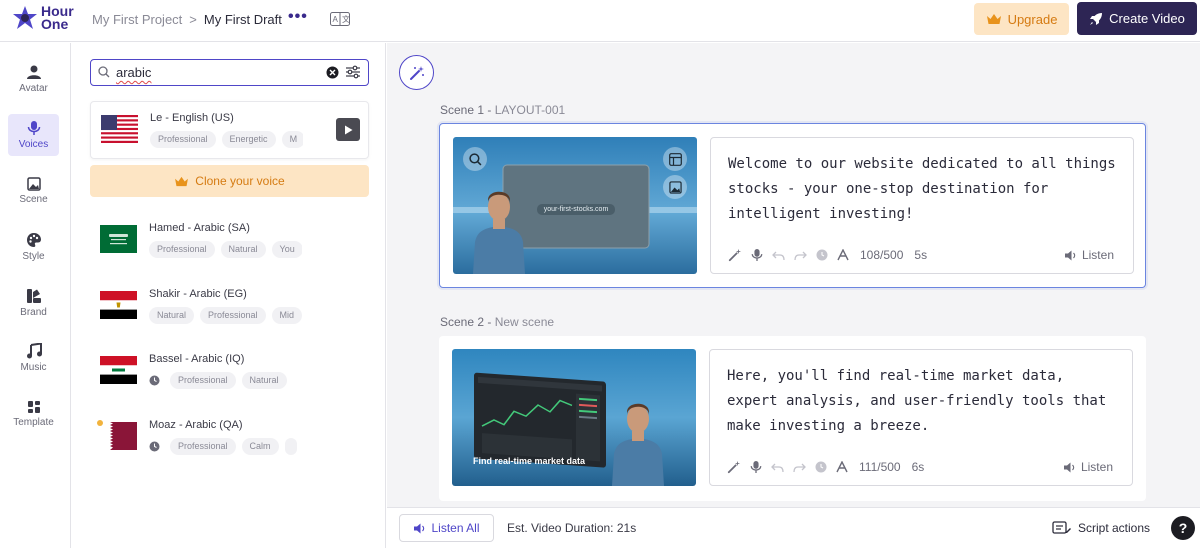  What do you see at coordinates (882, 255) in the screenshot?
I see `character-count: 108/500` at bounding box center [882, 255].